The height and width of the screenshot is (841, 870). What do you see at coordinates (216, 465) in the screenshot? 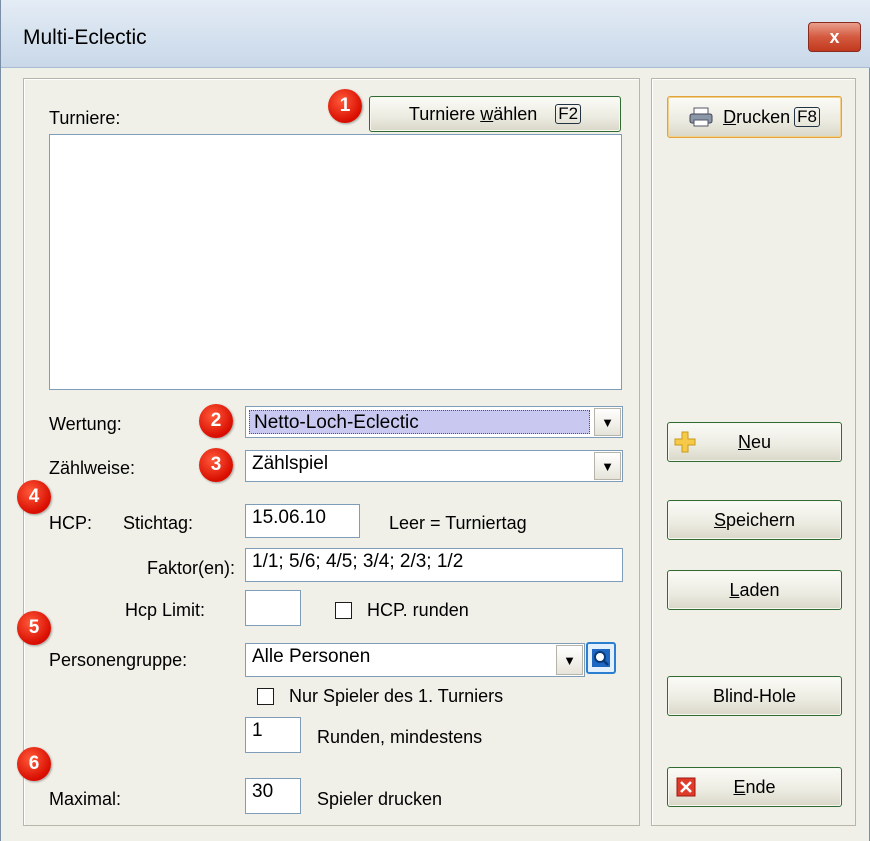
I see `badge-3: 3` at bounding box center [216, 465].